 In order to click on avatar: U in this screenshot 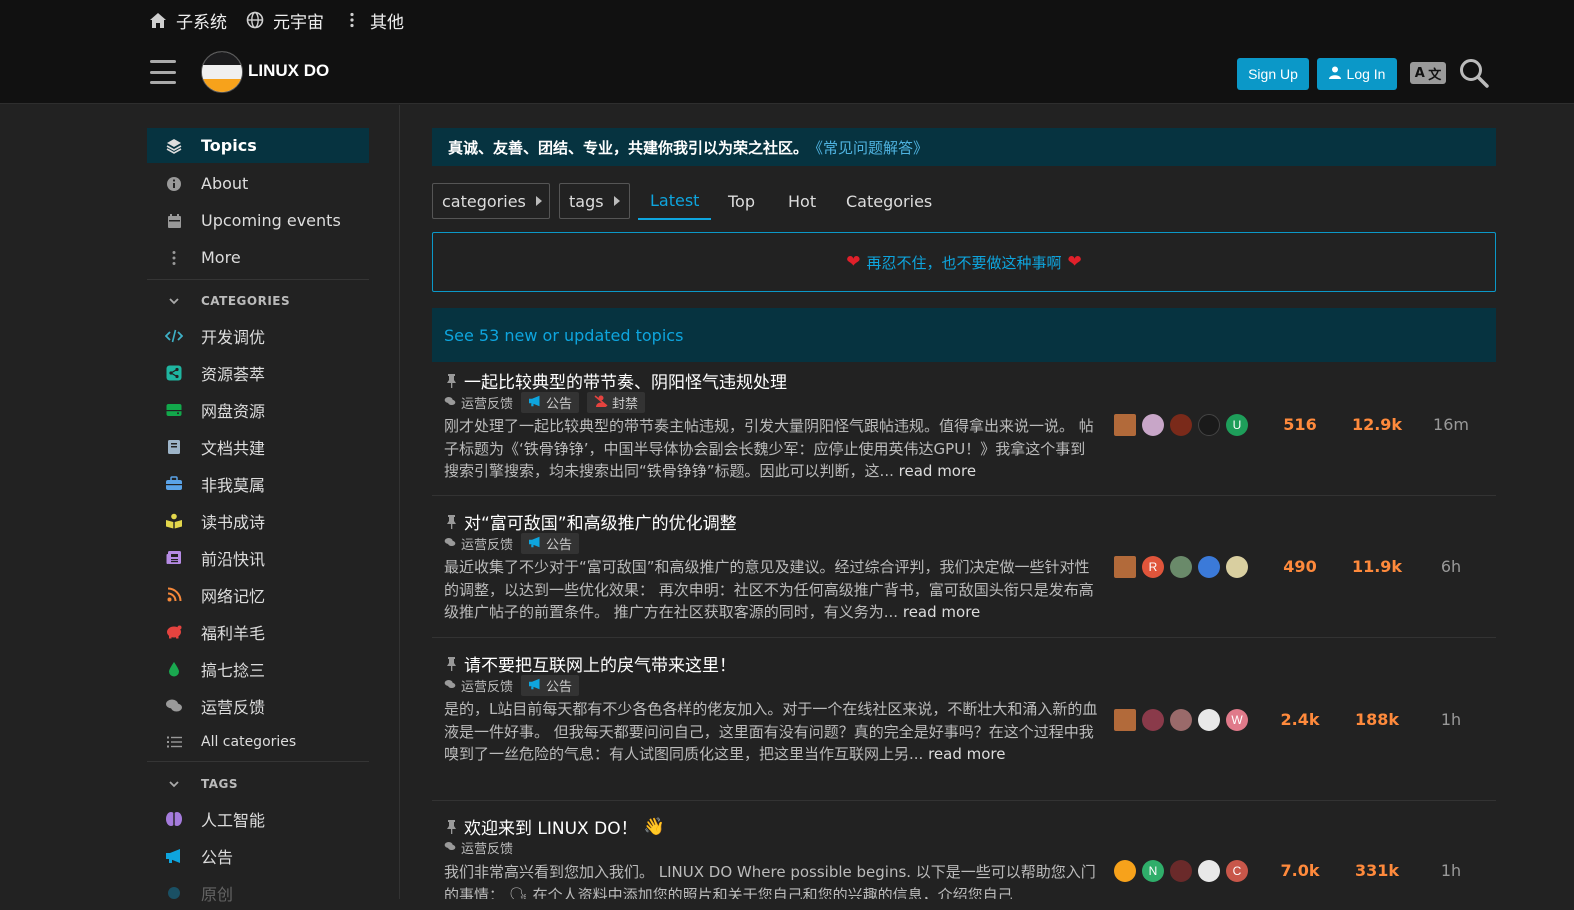, I will do `click(1237, 425)`.